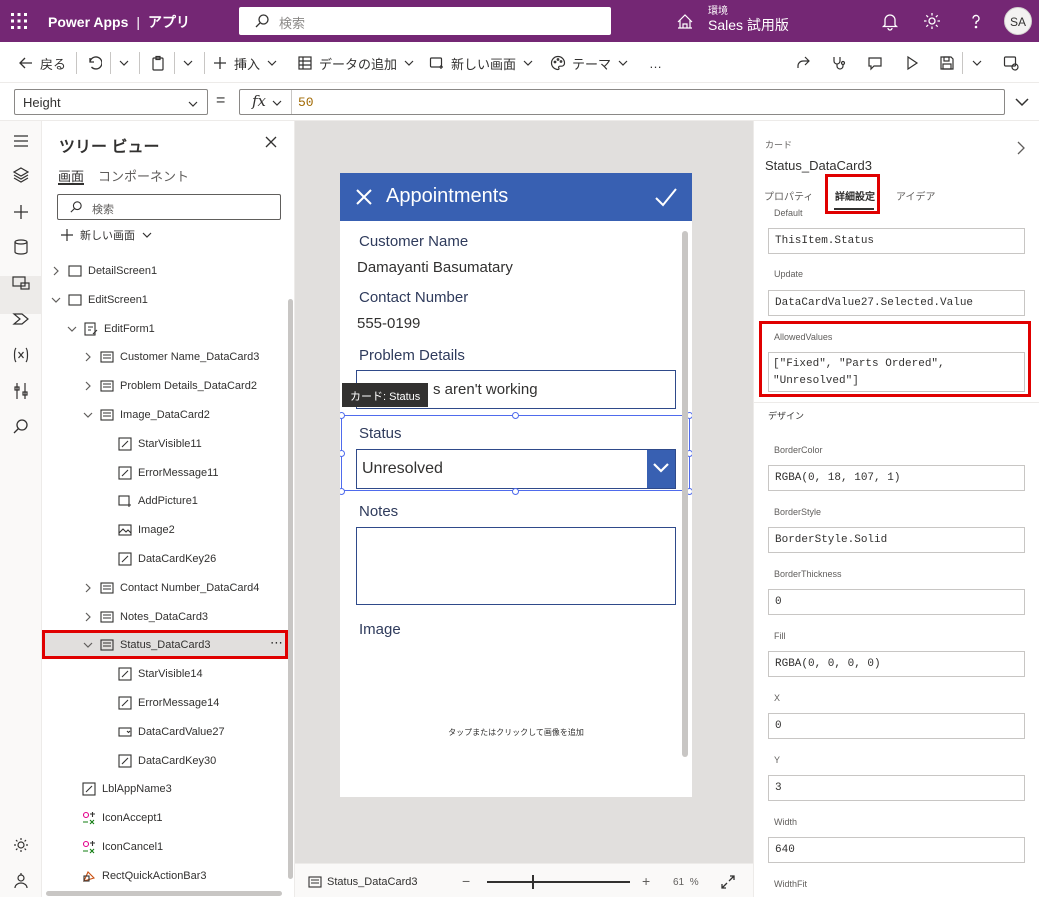 This screenshot has height=897, width=1039. What do you see at coordinates (842, 63) in the screenshot?
I see `app-checker-button` at bounding box center [842, 63].